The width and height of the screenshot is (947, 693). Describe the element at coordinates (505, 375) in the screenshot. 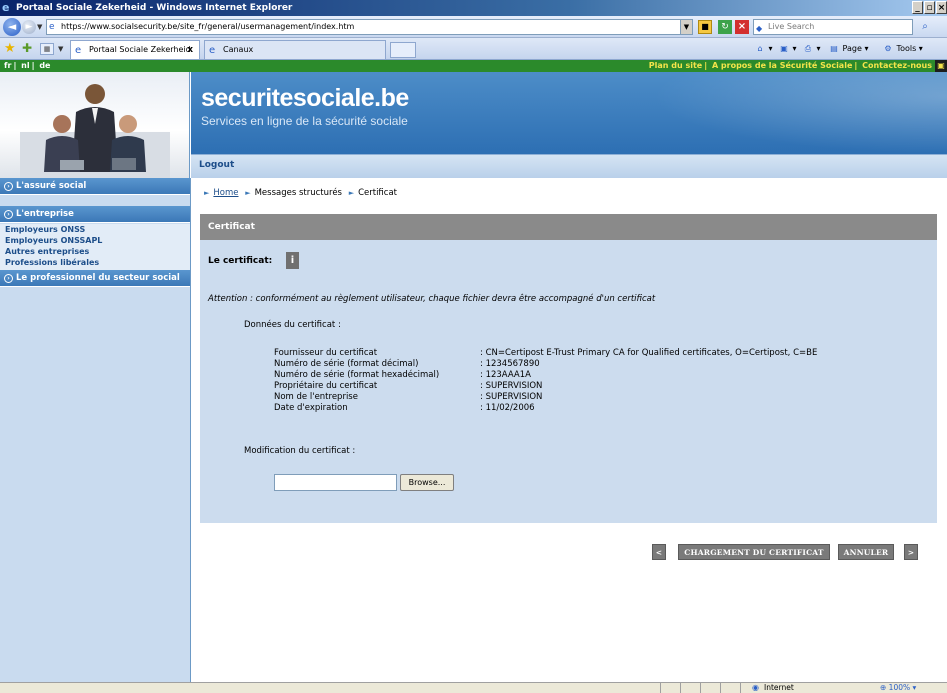

I see `detail-value: : 123AAA1A` at that location.